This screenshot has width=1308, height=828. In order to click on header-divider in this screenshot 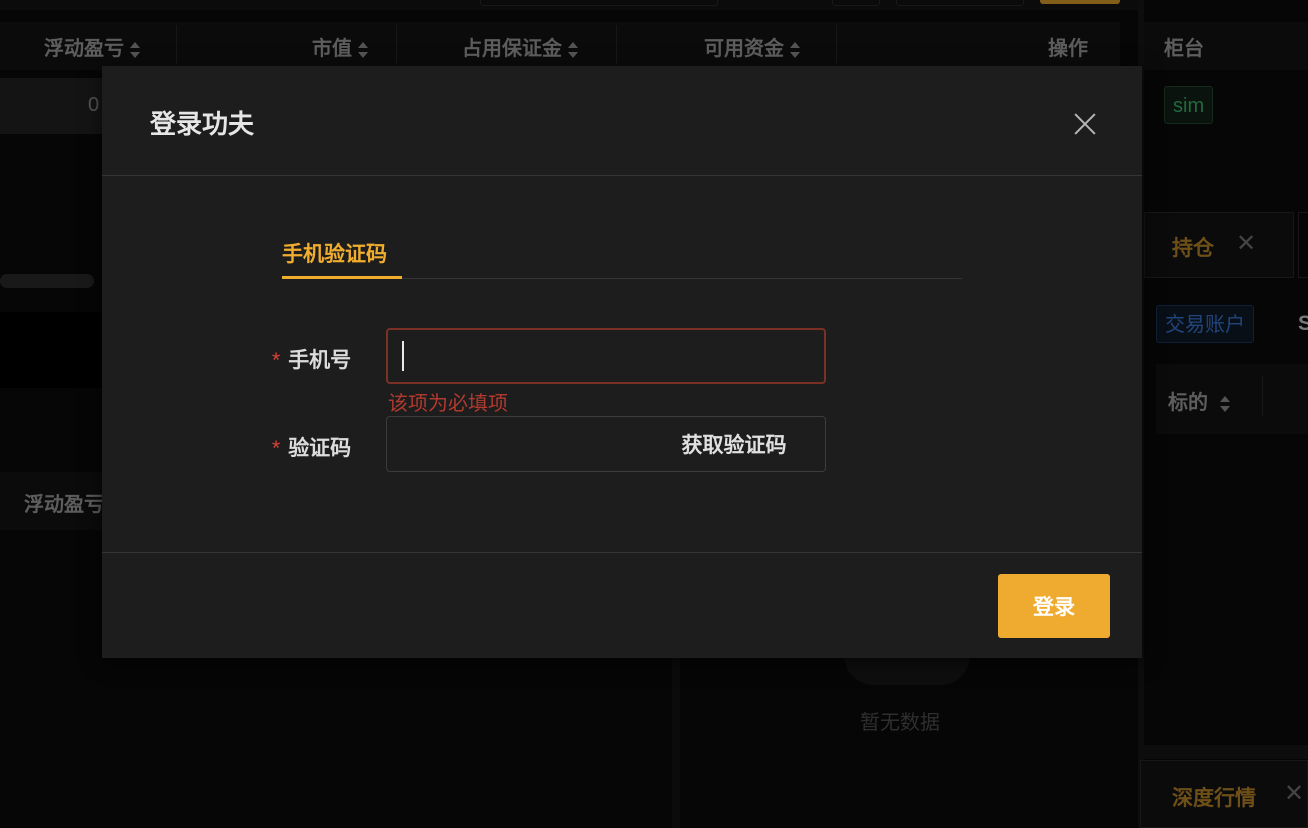, I will do `click(622, 175)`.